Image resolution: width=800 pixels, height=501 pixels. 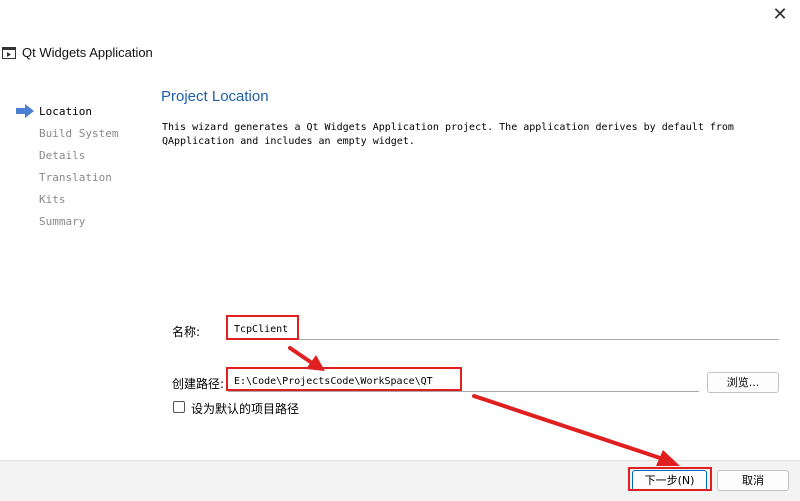 I want to click on cancel-button: 取消, so click(x=753, y=480).